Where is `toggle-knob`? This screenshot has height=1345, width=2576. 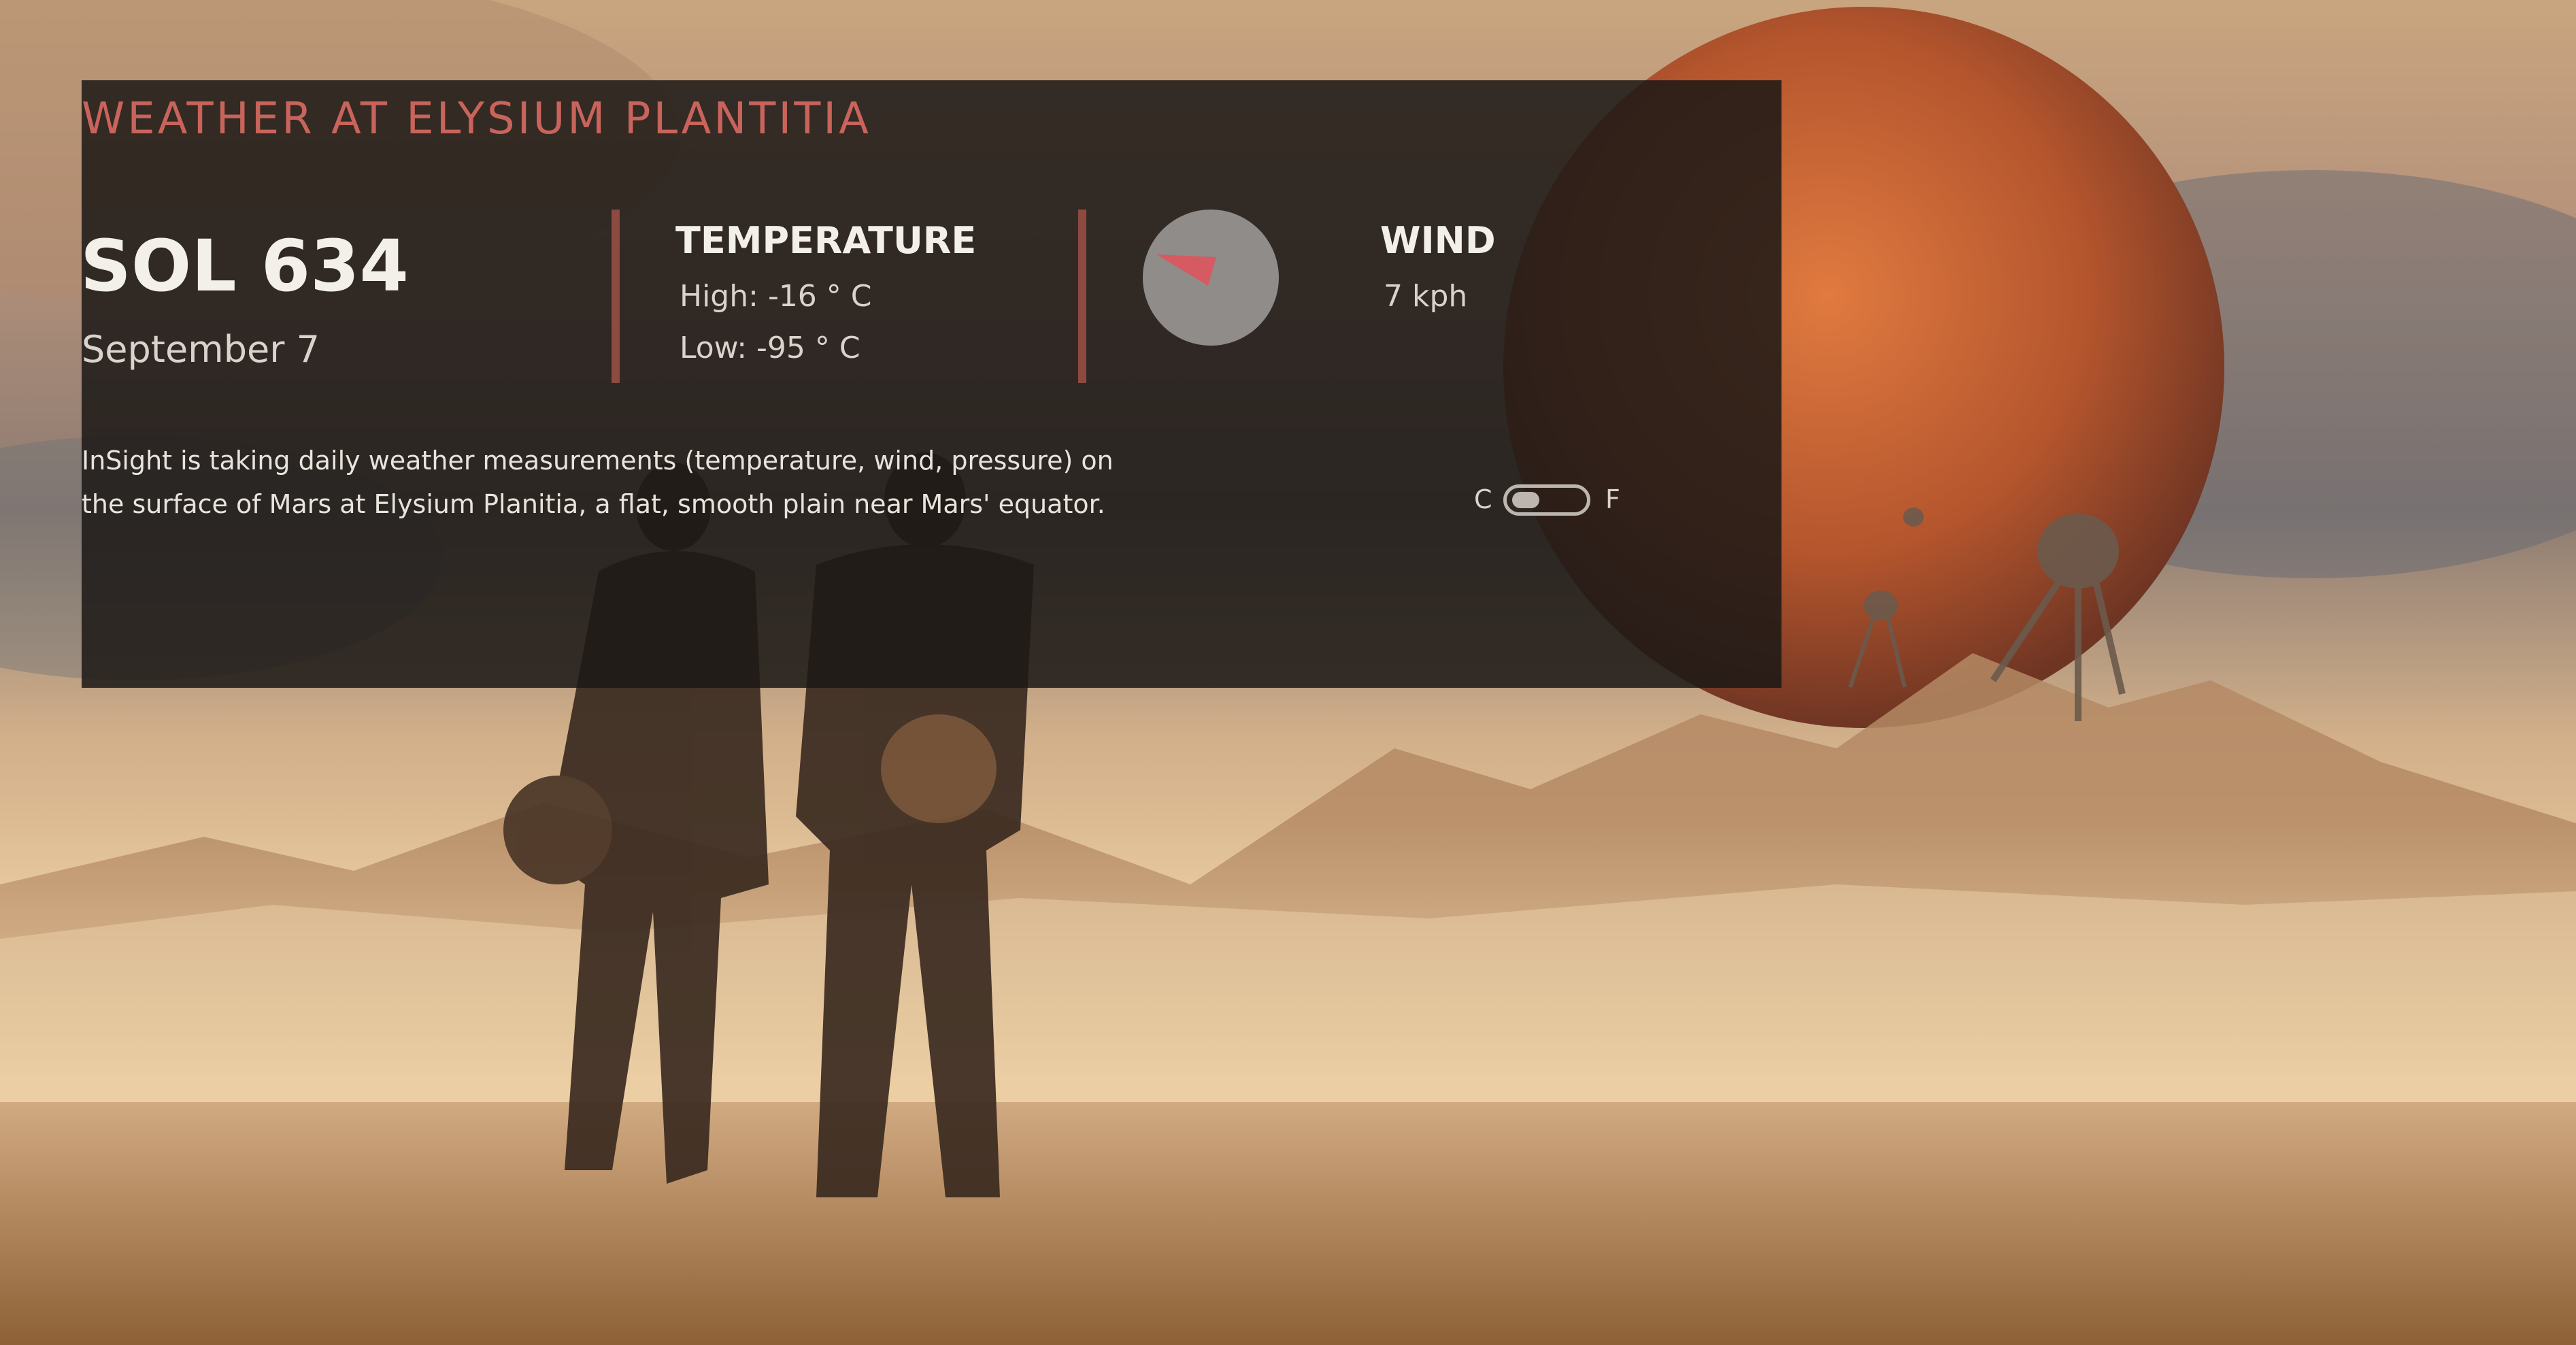 toggle-knob is located at coordinates (1525, 500).